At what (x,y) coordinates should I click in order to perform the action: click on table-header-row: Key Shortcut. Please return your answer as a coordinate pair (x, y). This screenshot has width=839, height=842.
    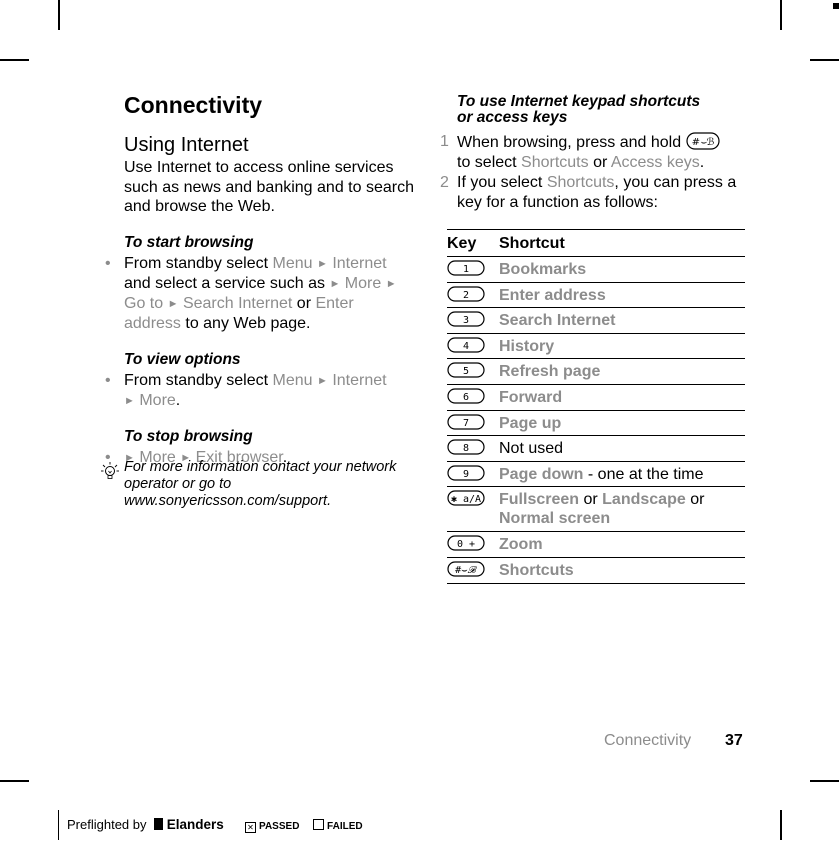
    Looking at the image, I should click on (596, 243).